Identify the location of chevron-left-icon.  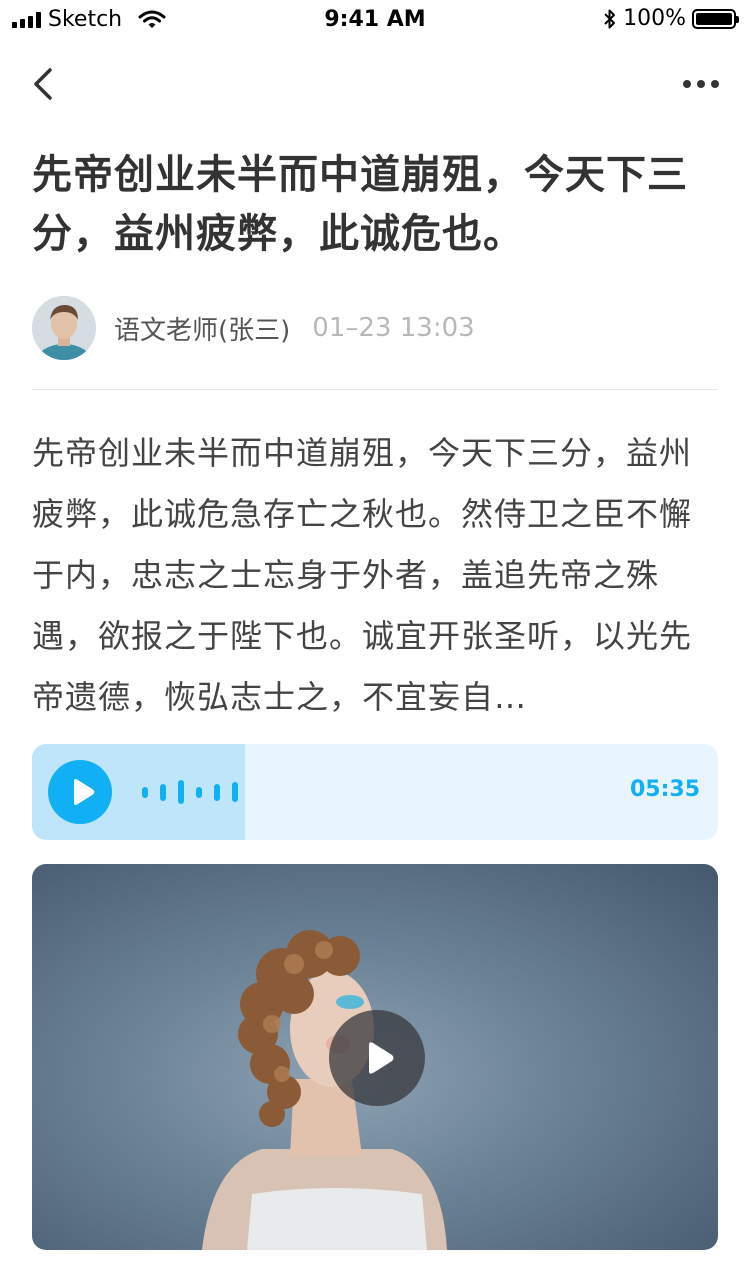
(43, 84).